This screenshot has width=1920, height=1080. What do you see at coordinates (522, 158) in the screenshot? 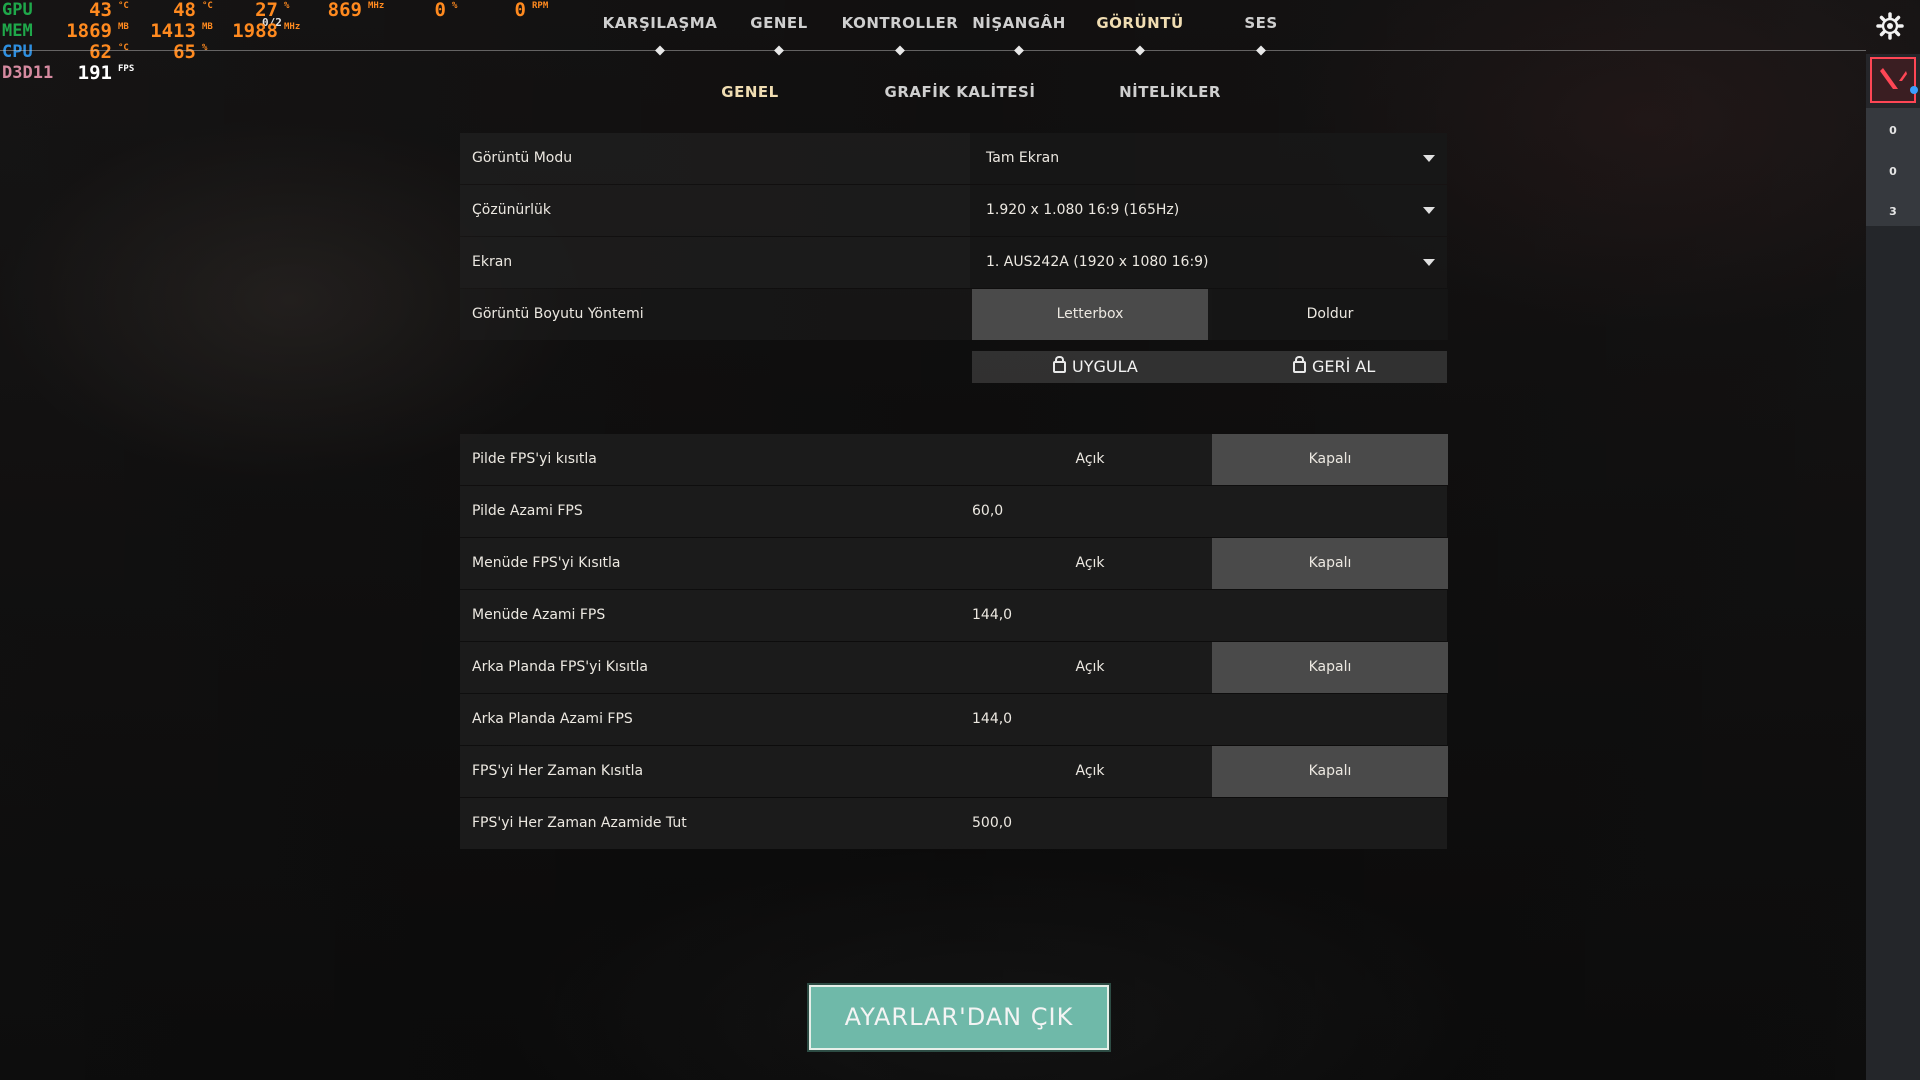
I see `display-mode-label: Görüntü Modu` at bounding box center [522, 158].